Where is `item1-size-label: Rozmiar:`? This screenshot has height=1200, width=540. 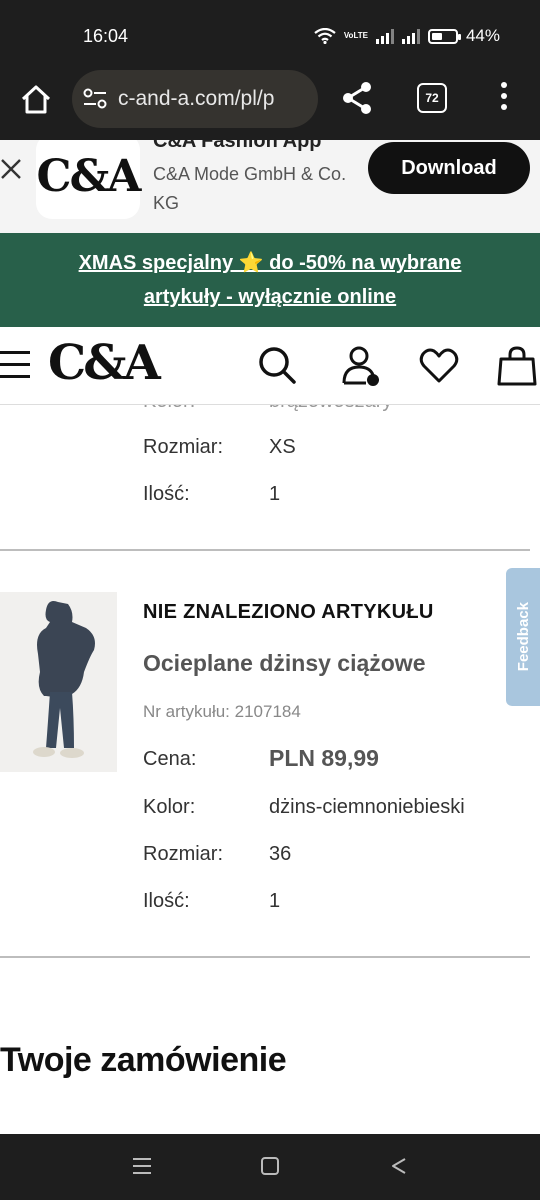 item1-size-label: Rozmiar: is located at coordinates (183, 447).